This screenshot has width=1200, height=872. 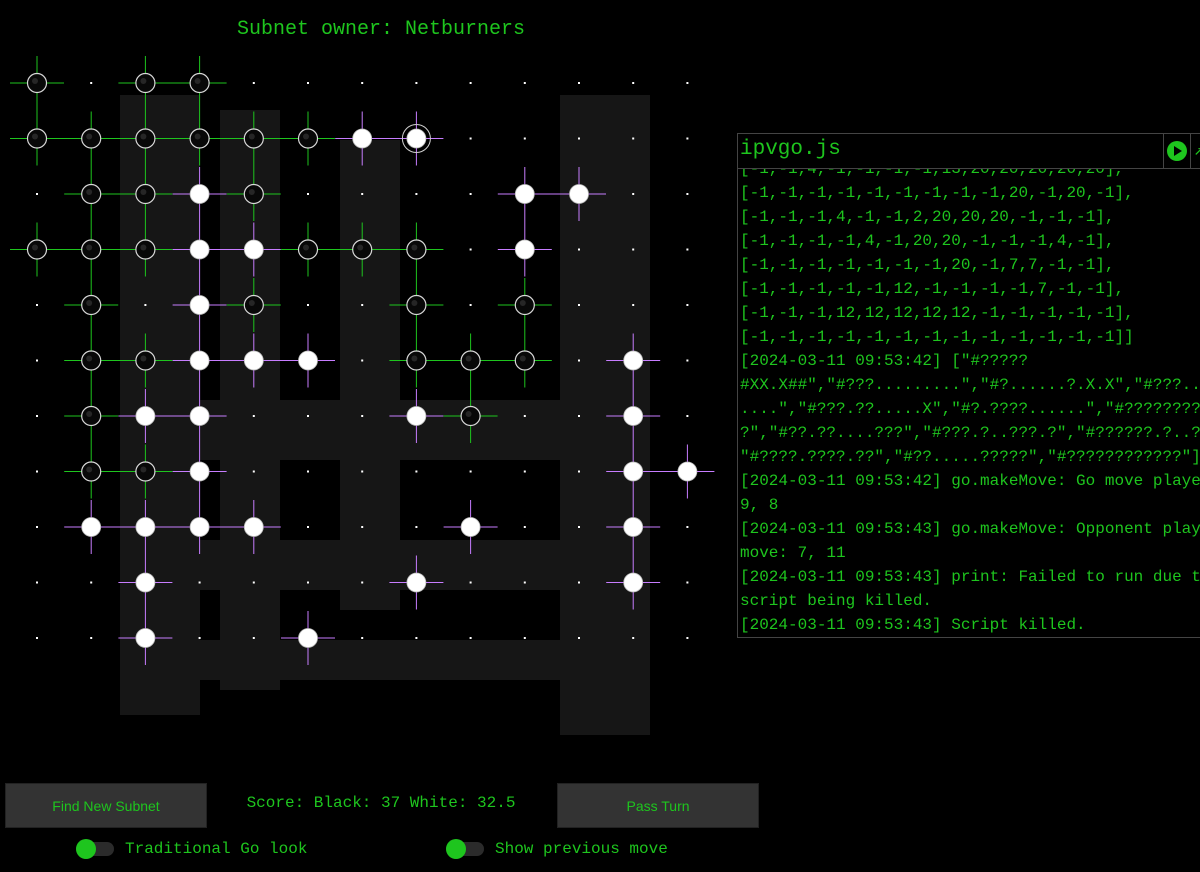 What do you see at coordinates (1195, 151) in the screenshot?
I see `expand-icon: ↗` at bounding box center [1195, 151].